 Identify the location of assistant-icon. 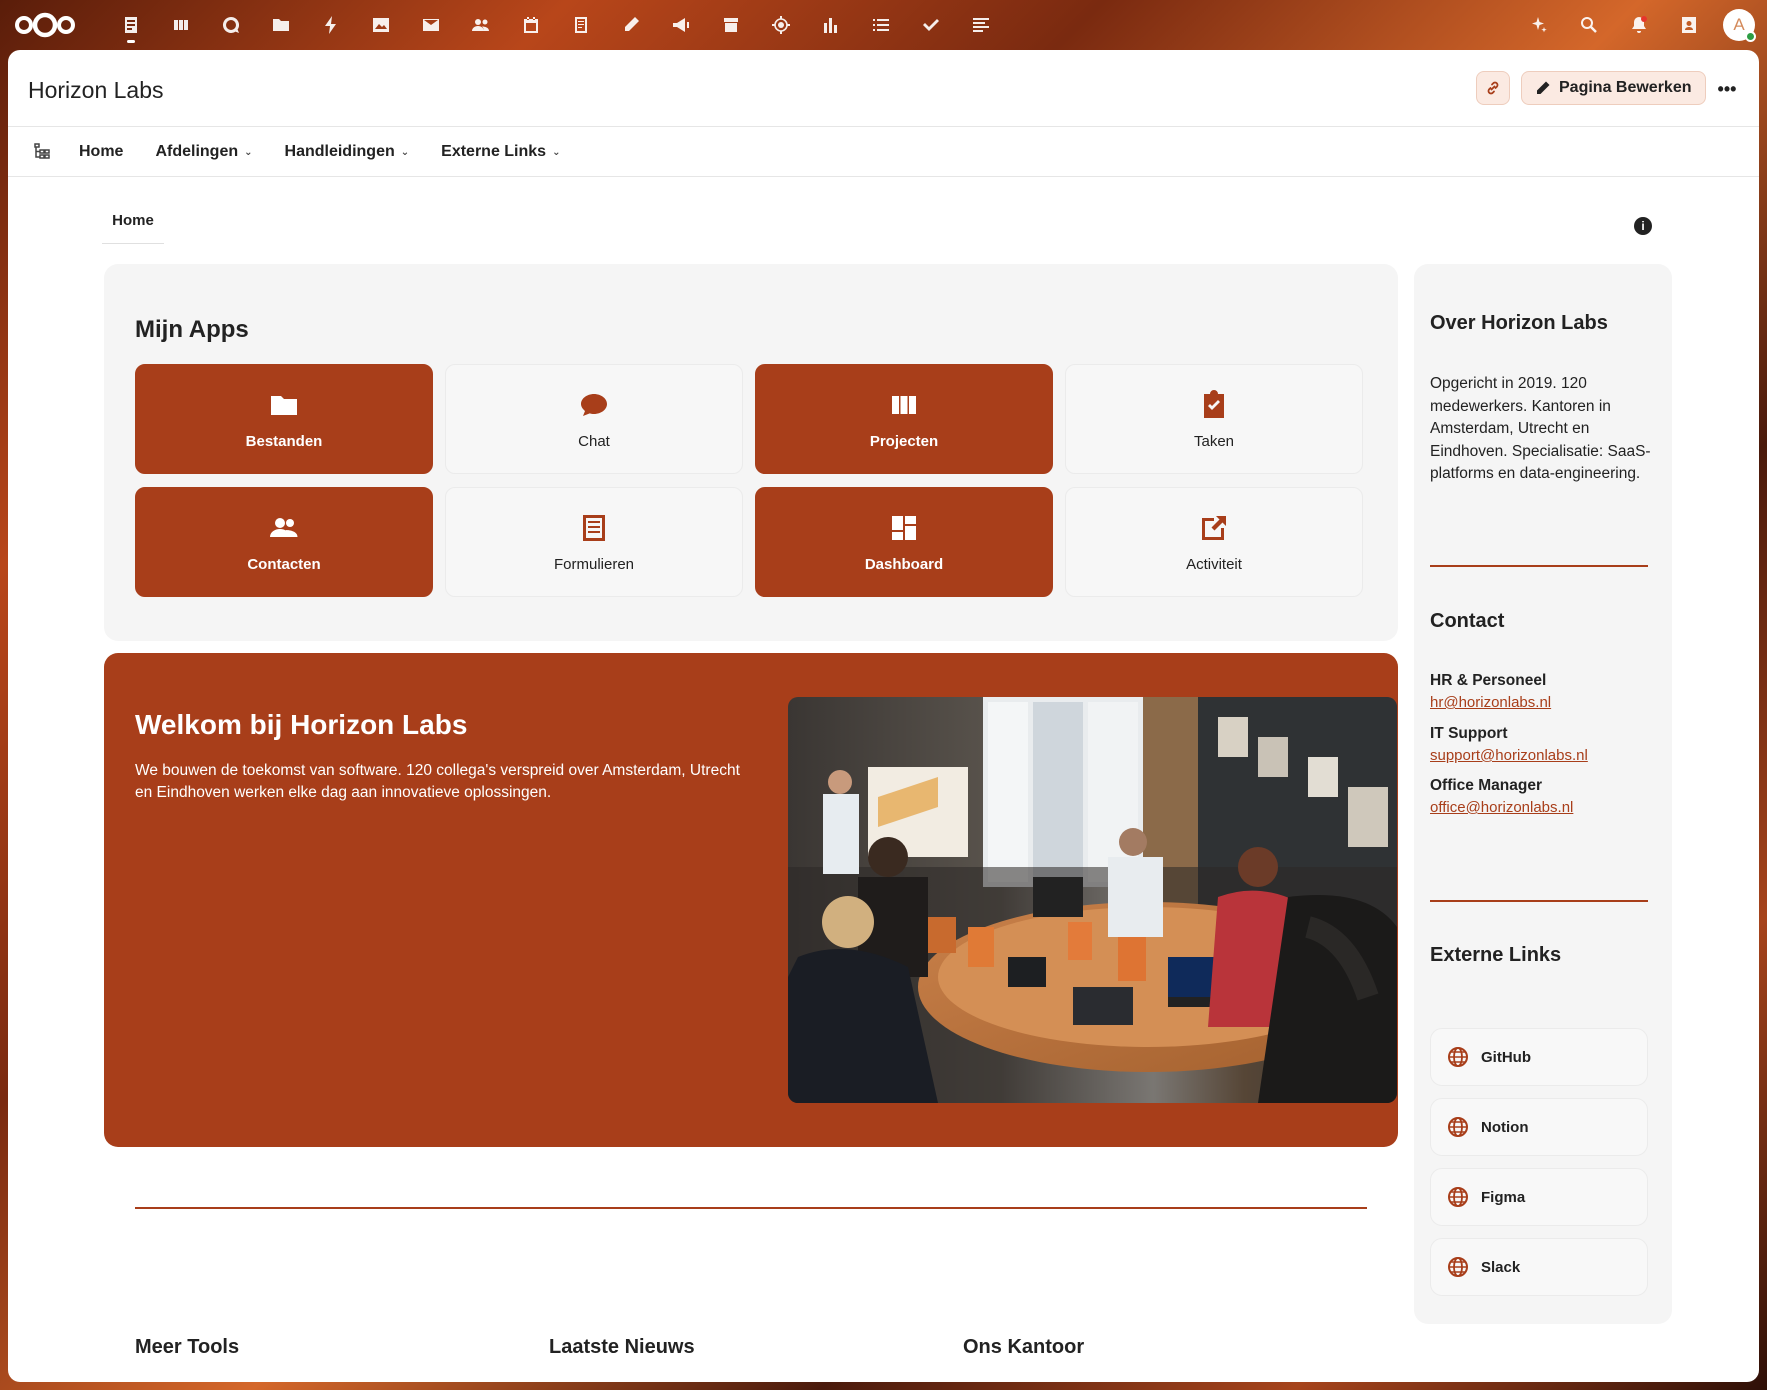
(1539, 25).